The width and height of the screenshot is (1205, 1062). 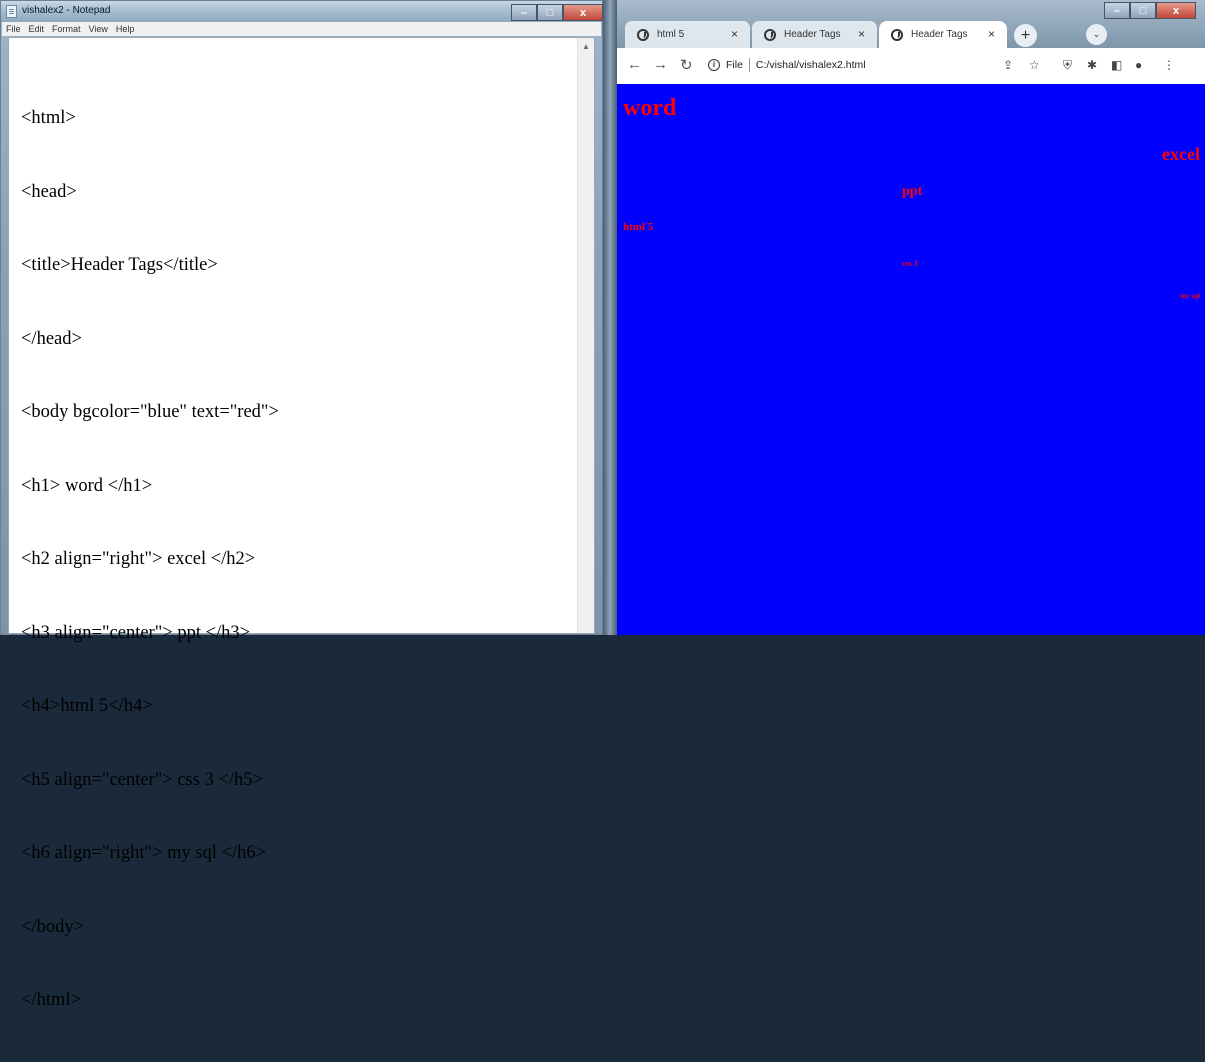 What do you see at coordinates (1181, 154) in the screenshot?
I see `heading-h2: excel` at bounding box center [1181, 154].